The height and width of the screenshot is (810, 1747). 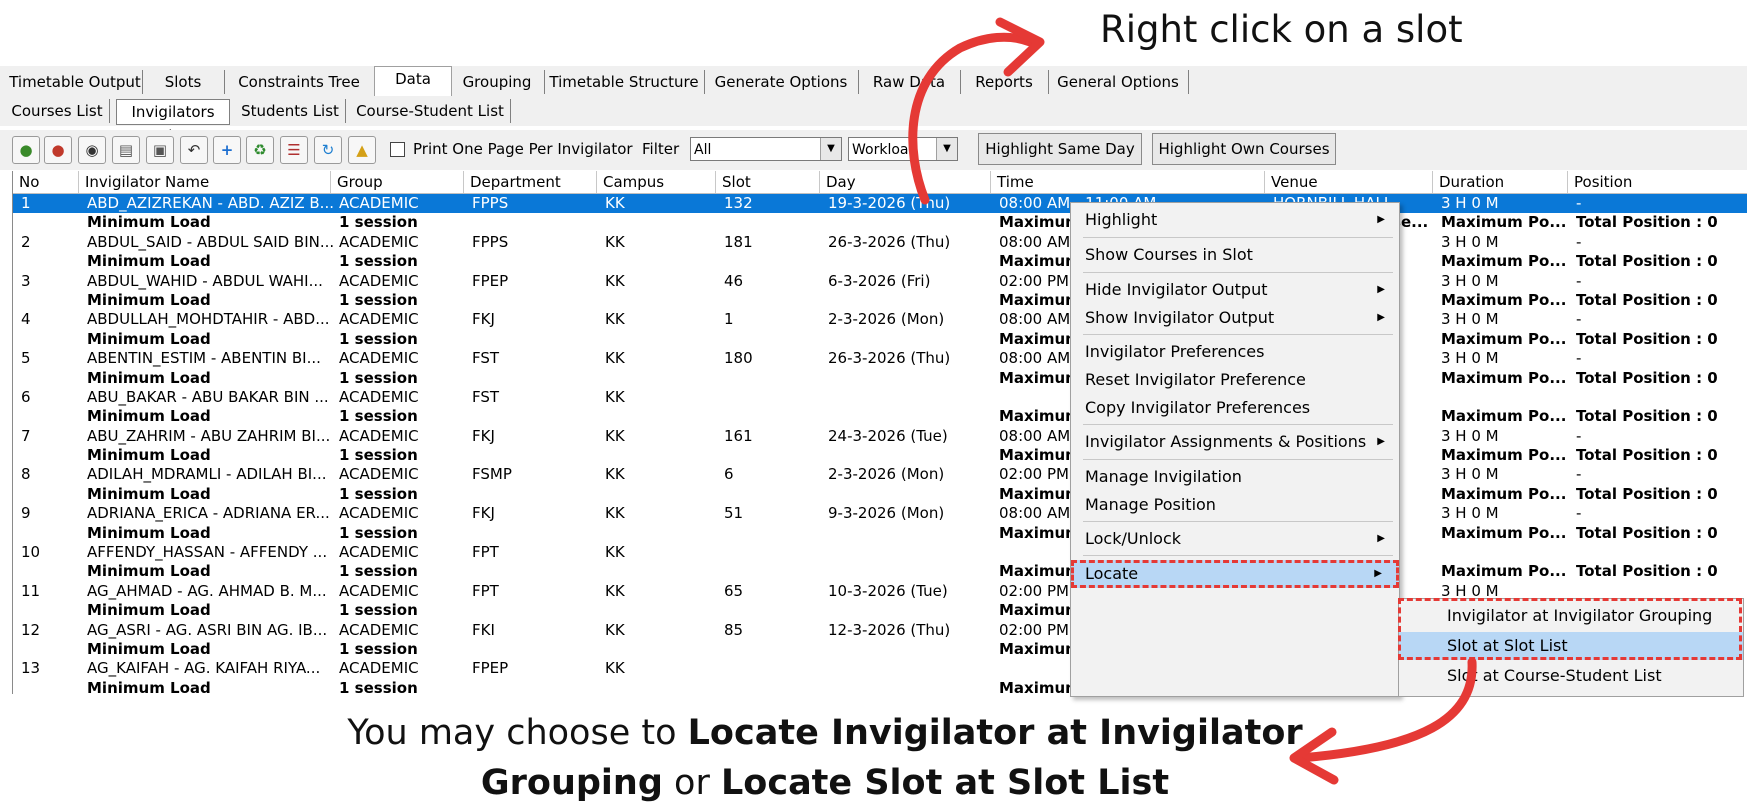 I want to click on caption-text: or, so click(x=691, y=783).